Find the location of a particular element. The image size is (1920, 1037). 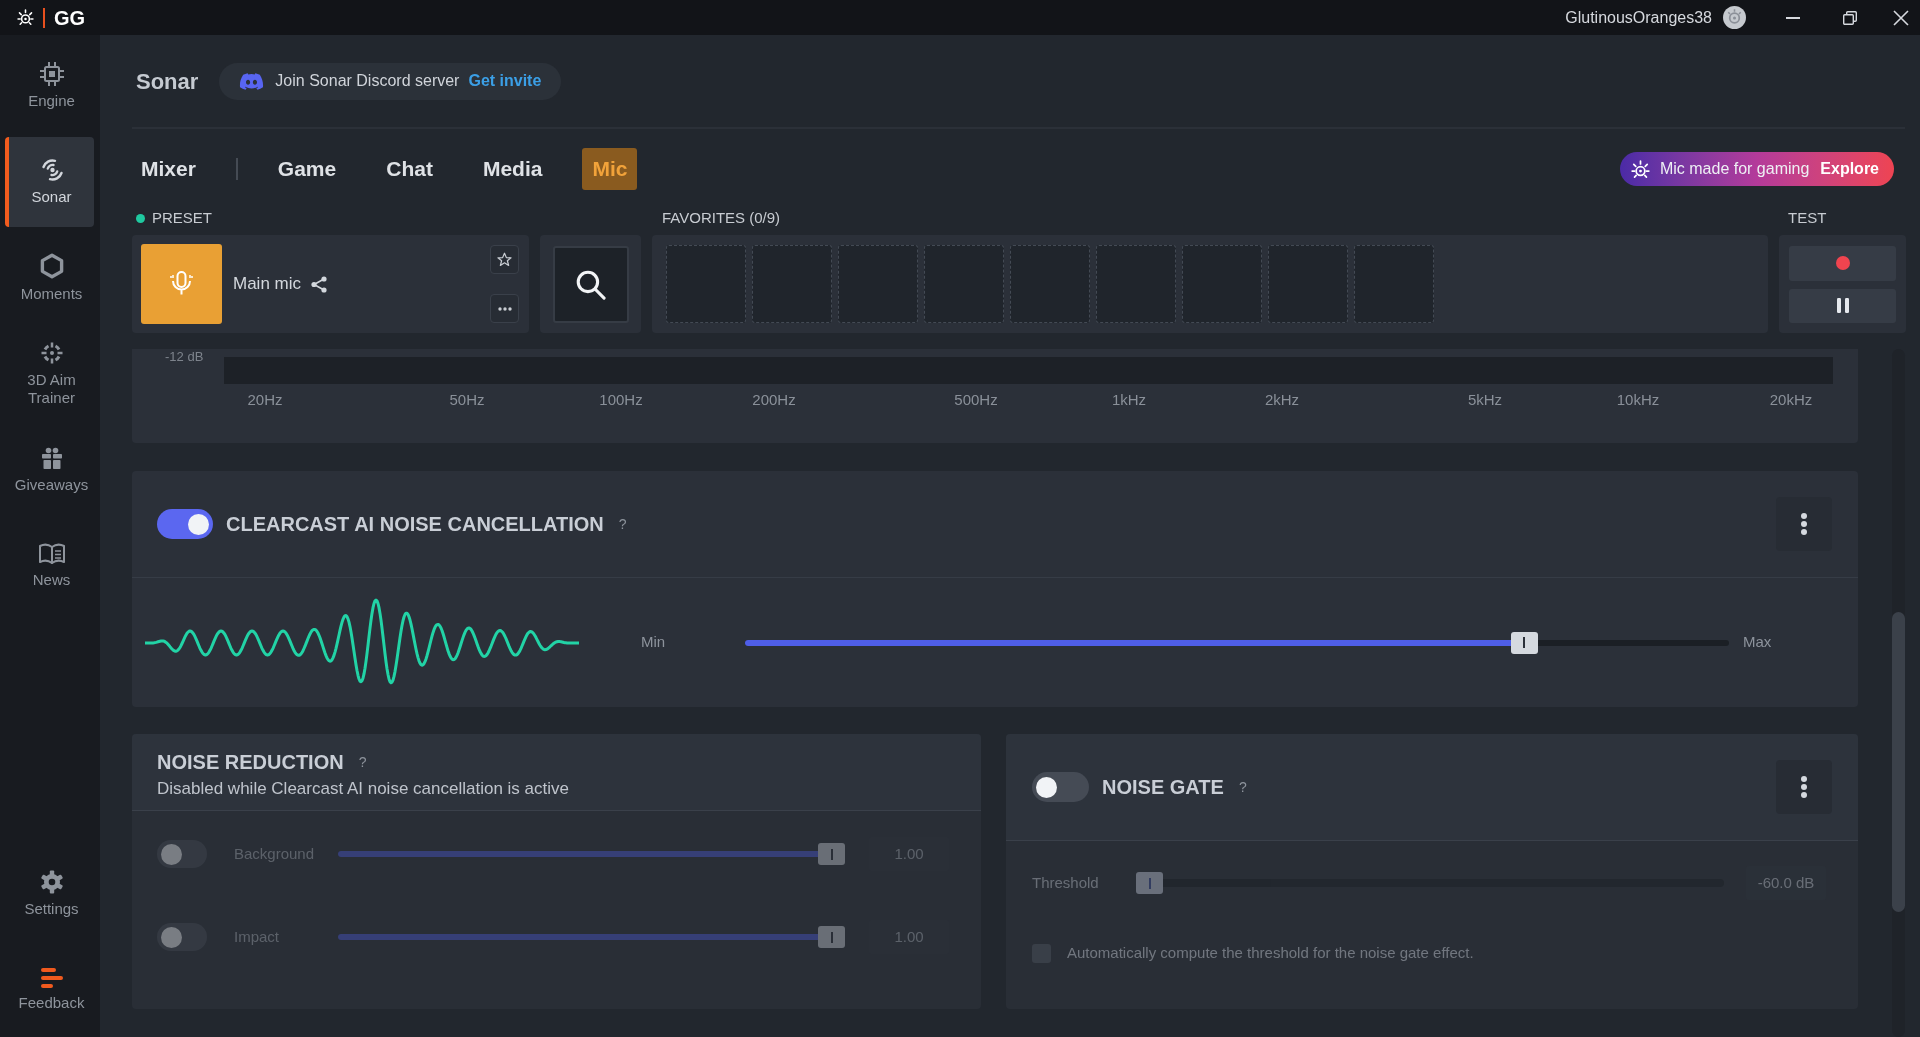

promo-banner: Mic made for gaming Explore is located at coordinates (1756, 169).